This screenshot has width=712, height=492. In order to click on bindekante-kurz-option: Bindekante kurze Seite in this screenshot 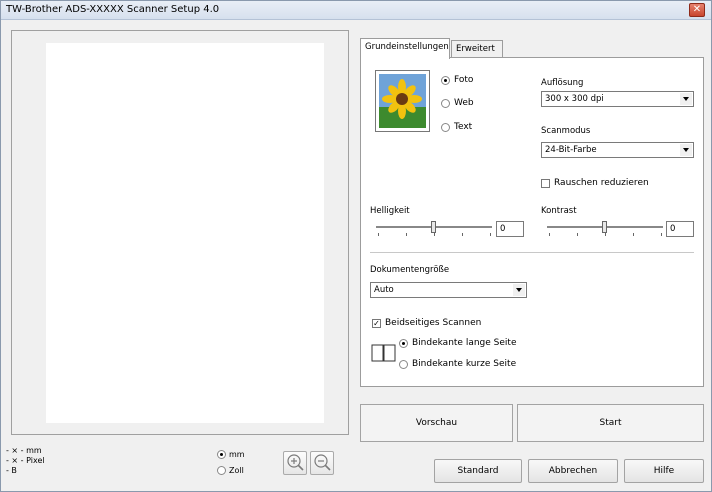, I will do `click(457, 364)`.